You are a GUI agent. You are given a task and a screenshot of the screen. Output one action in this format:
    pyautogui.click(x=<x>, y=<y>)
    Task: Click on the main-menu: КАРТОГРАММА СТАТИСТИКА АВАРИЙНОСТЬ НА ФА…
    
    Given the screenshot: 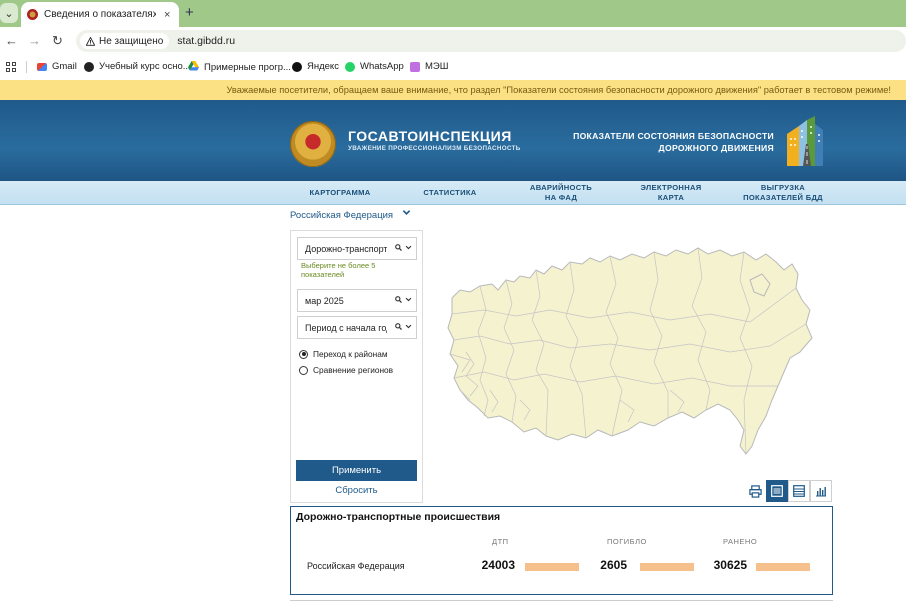 What is the action you would take?
    pyautogui.click(x=453, y=193)
    